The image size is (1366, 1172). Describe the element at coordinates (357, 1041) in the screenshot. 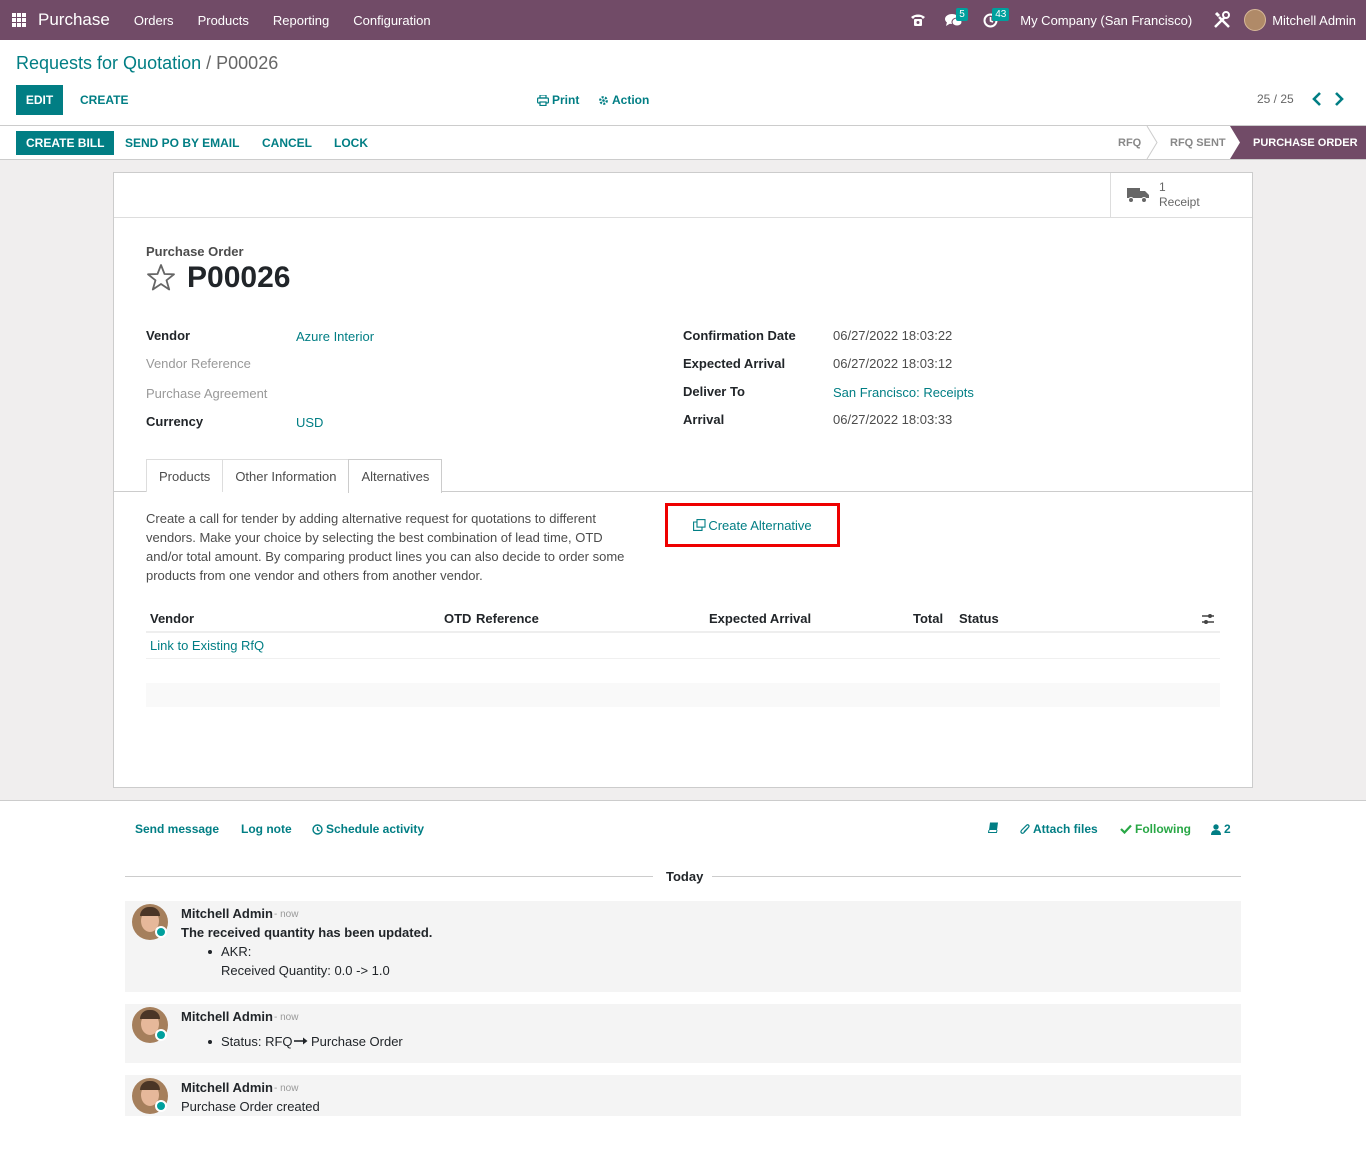

I see `status-change-to: Purchase Order` at that location.